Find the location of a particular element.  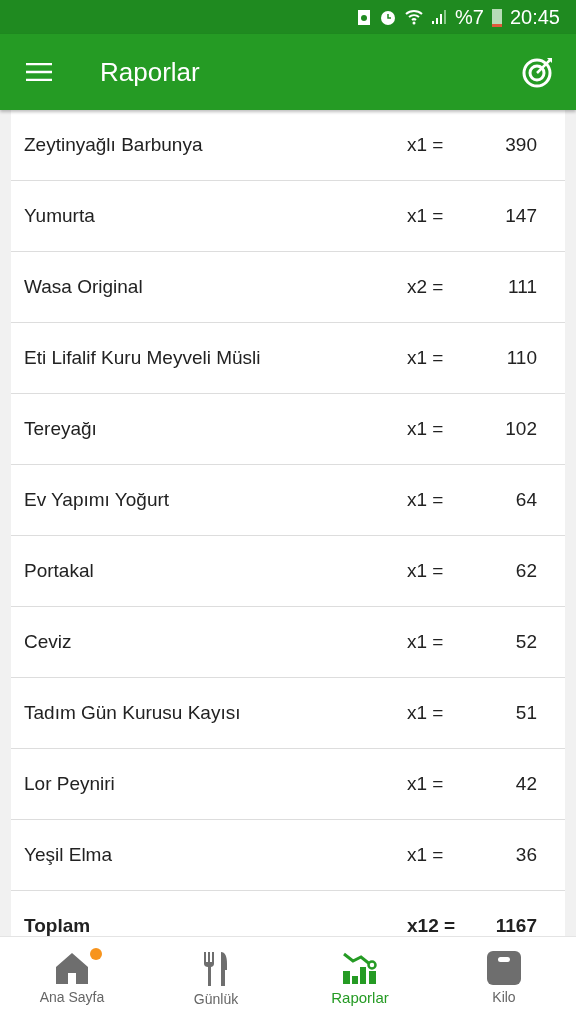

signal-icon is located at coordinates (439, 17).